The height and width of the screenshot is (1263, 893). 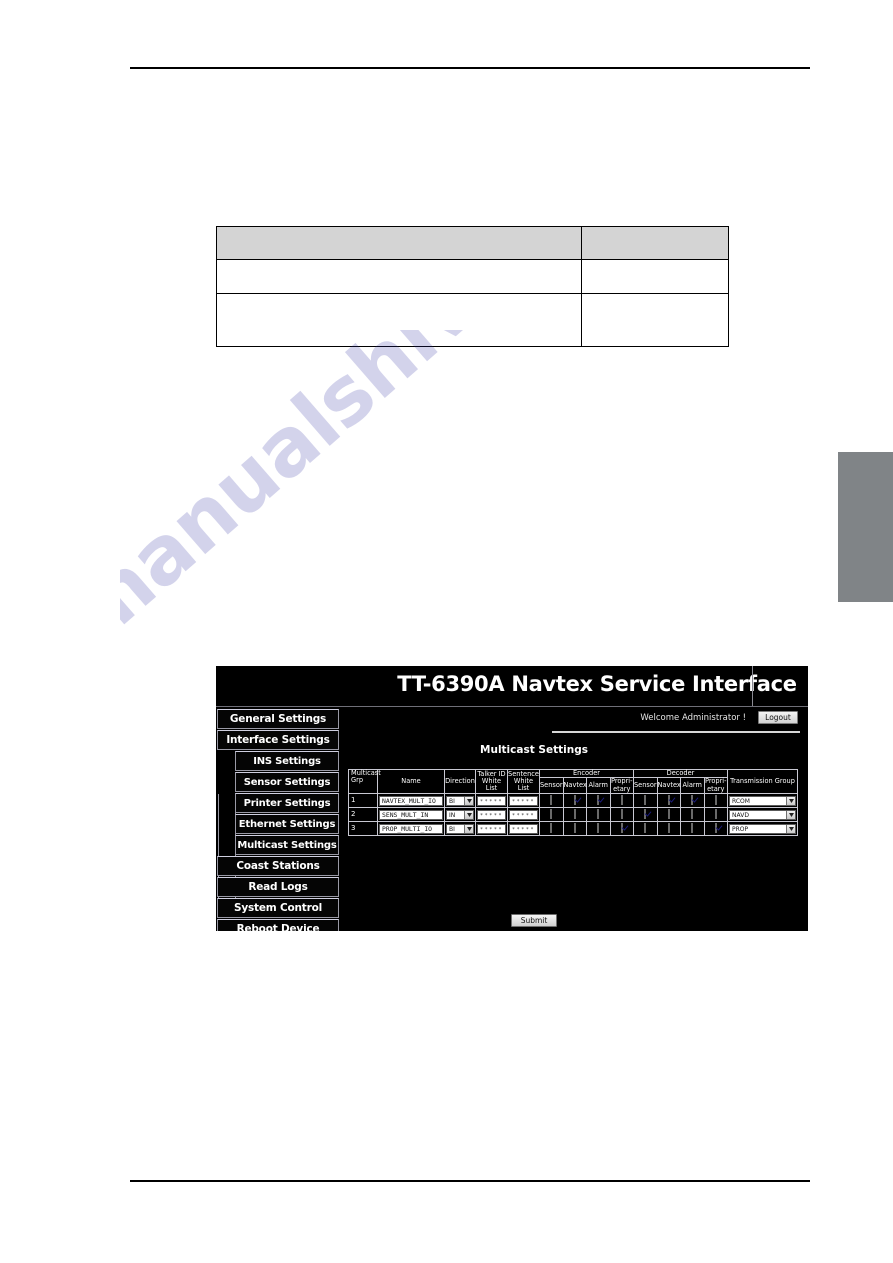 I want to click on logout-button: Logout, so click(x=778, y=717).